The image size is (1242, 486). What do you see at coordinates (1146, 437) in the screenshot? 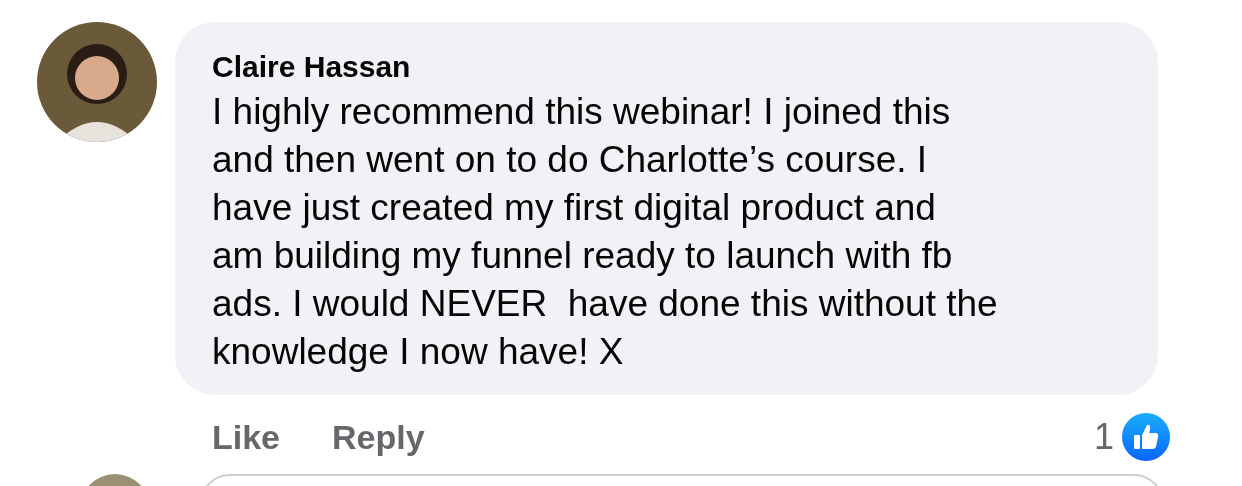
I see `thumbs-up-icon` at bounding box center [1146, 437].